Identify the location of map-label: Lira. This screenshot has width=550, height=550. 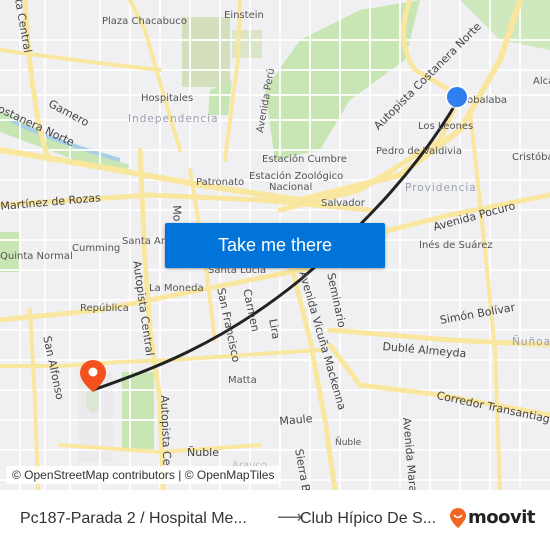
(274, 329).